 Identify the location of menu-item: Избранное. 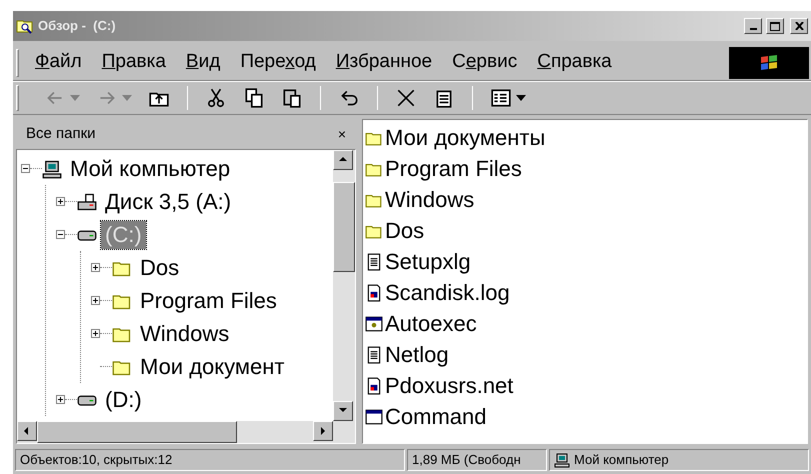
(384, 62).